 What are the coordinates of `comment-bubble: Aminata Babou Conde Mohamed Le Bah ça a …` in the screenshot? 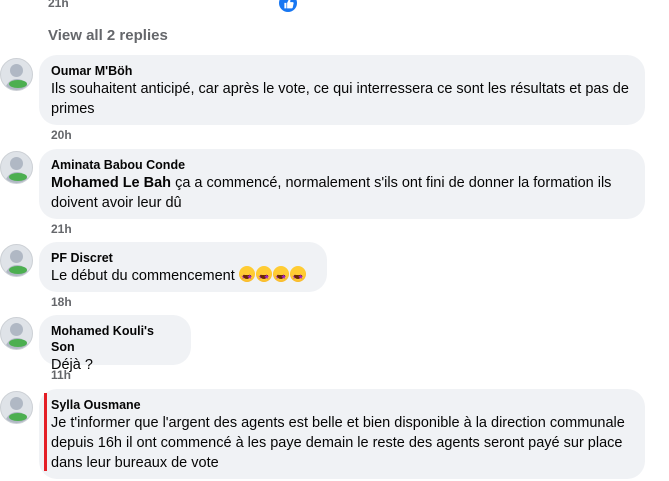 It's located at (342, 184).